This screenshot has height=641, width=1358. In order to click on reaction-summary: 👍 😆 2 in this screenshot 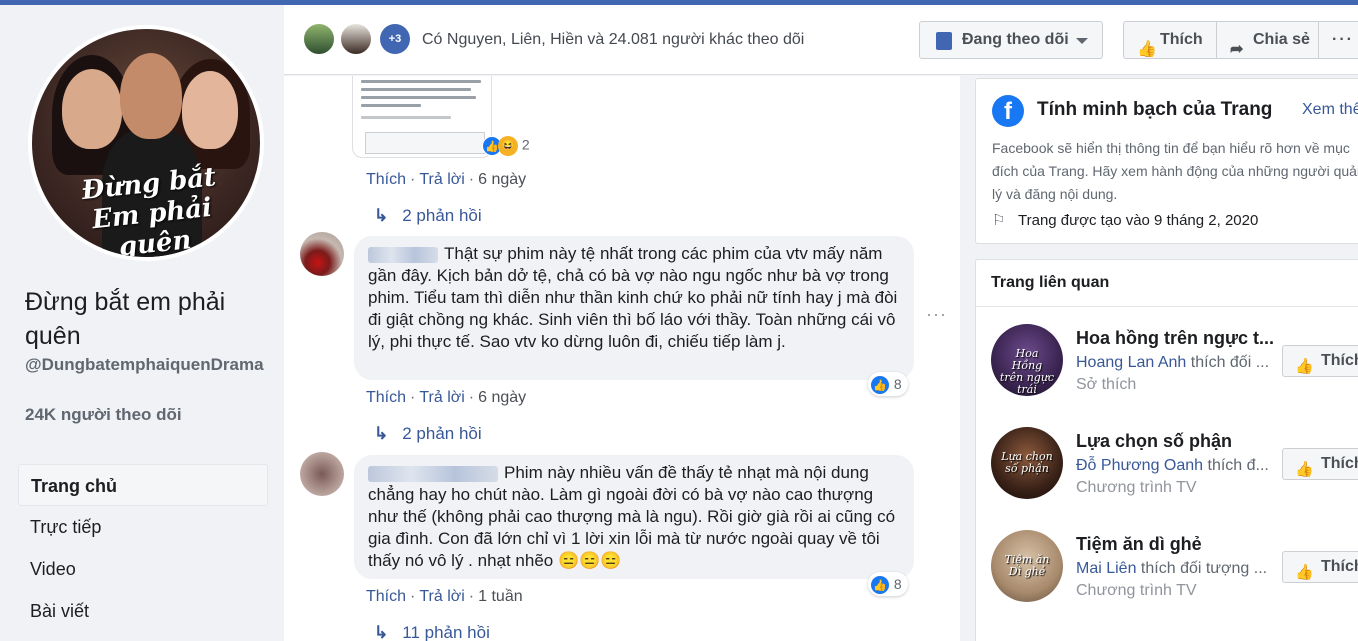, I will do `click(506, 147)`.